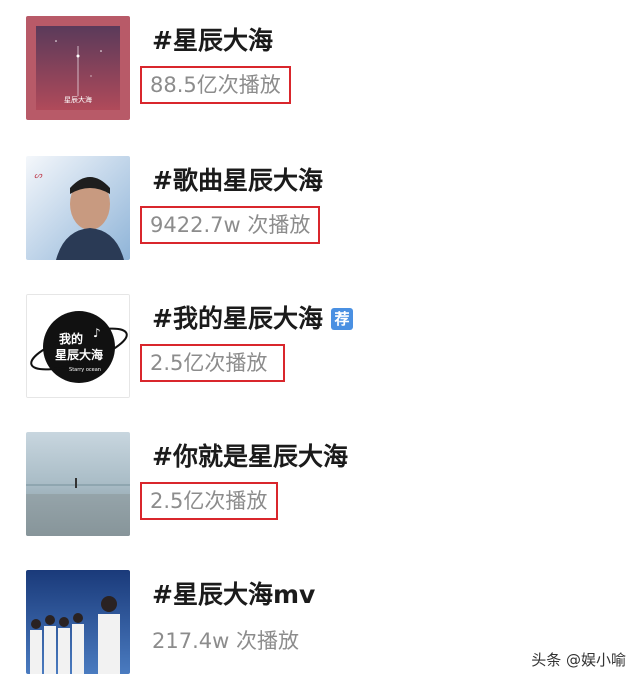 Image resolution: width=640 pixels, height=682 pixels. I want to click on recommend-badge: 荐, so click(341, 319).